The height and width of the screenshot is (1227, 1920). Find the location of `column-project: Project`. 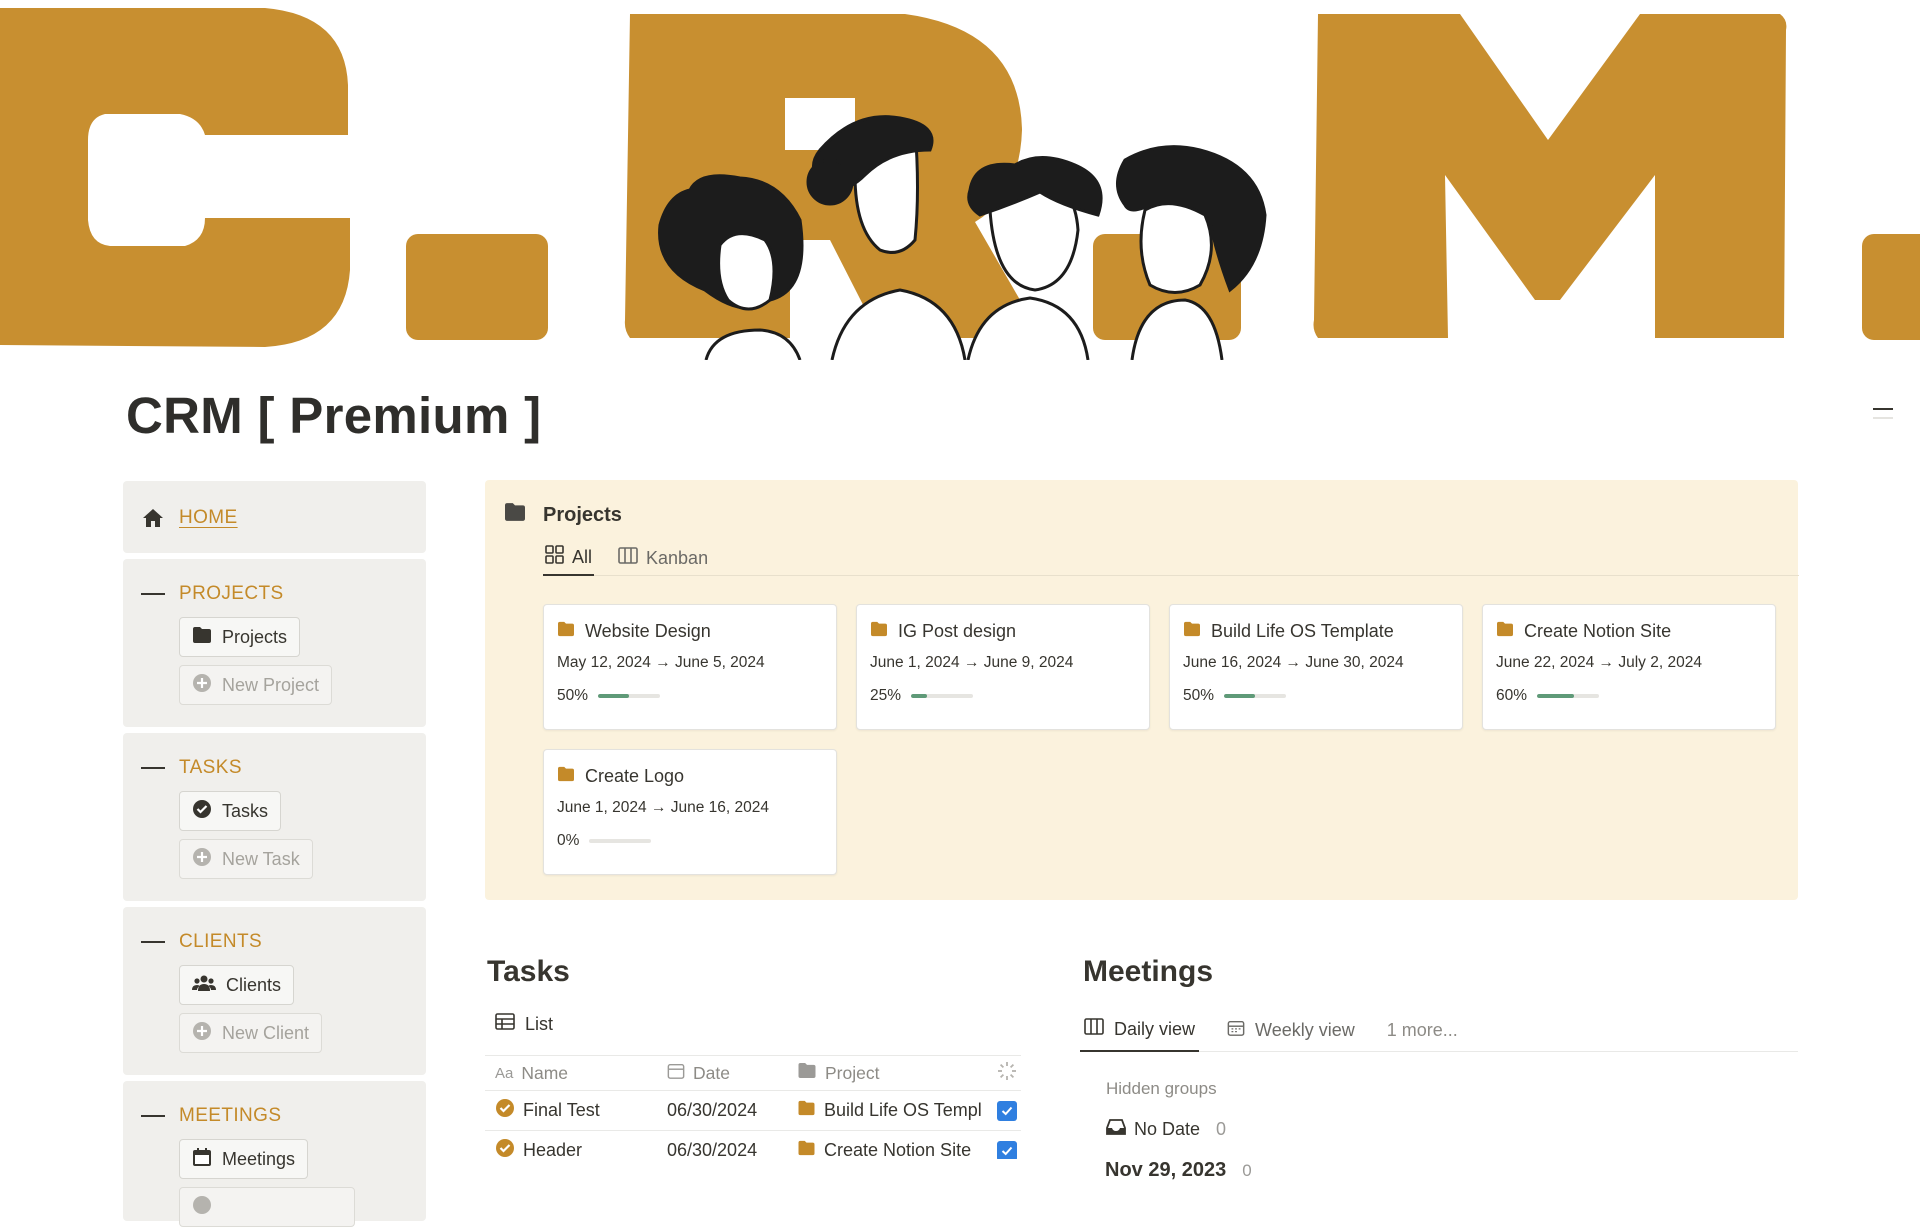

column-project: Project is located at coordinates (889, 1073).